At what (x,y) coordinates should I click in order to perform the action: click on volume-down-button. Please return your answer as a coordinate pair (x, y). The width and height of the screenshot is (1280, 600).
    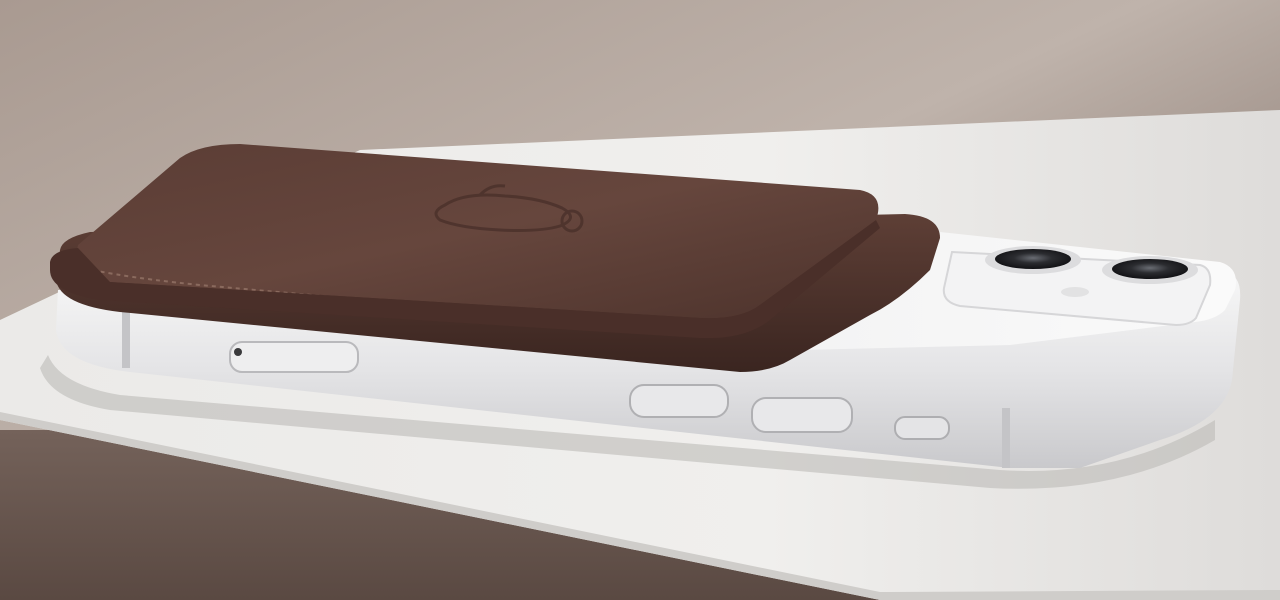
    Looking at the image, I should click on (802, 415).